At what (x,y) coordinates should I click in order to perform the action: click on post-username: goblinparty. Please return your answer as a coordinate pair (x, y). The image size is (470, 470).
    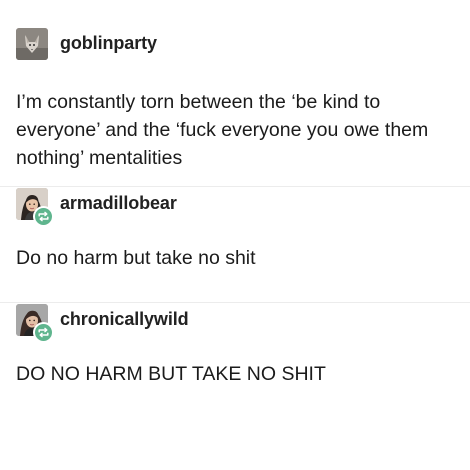
    Looking at the image, I should click on (108, 43).